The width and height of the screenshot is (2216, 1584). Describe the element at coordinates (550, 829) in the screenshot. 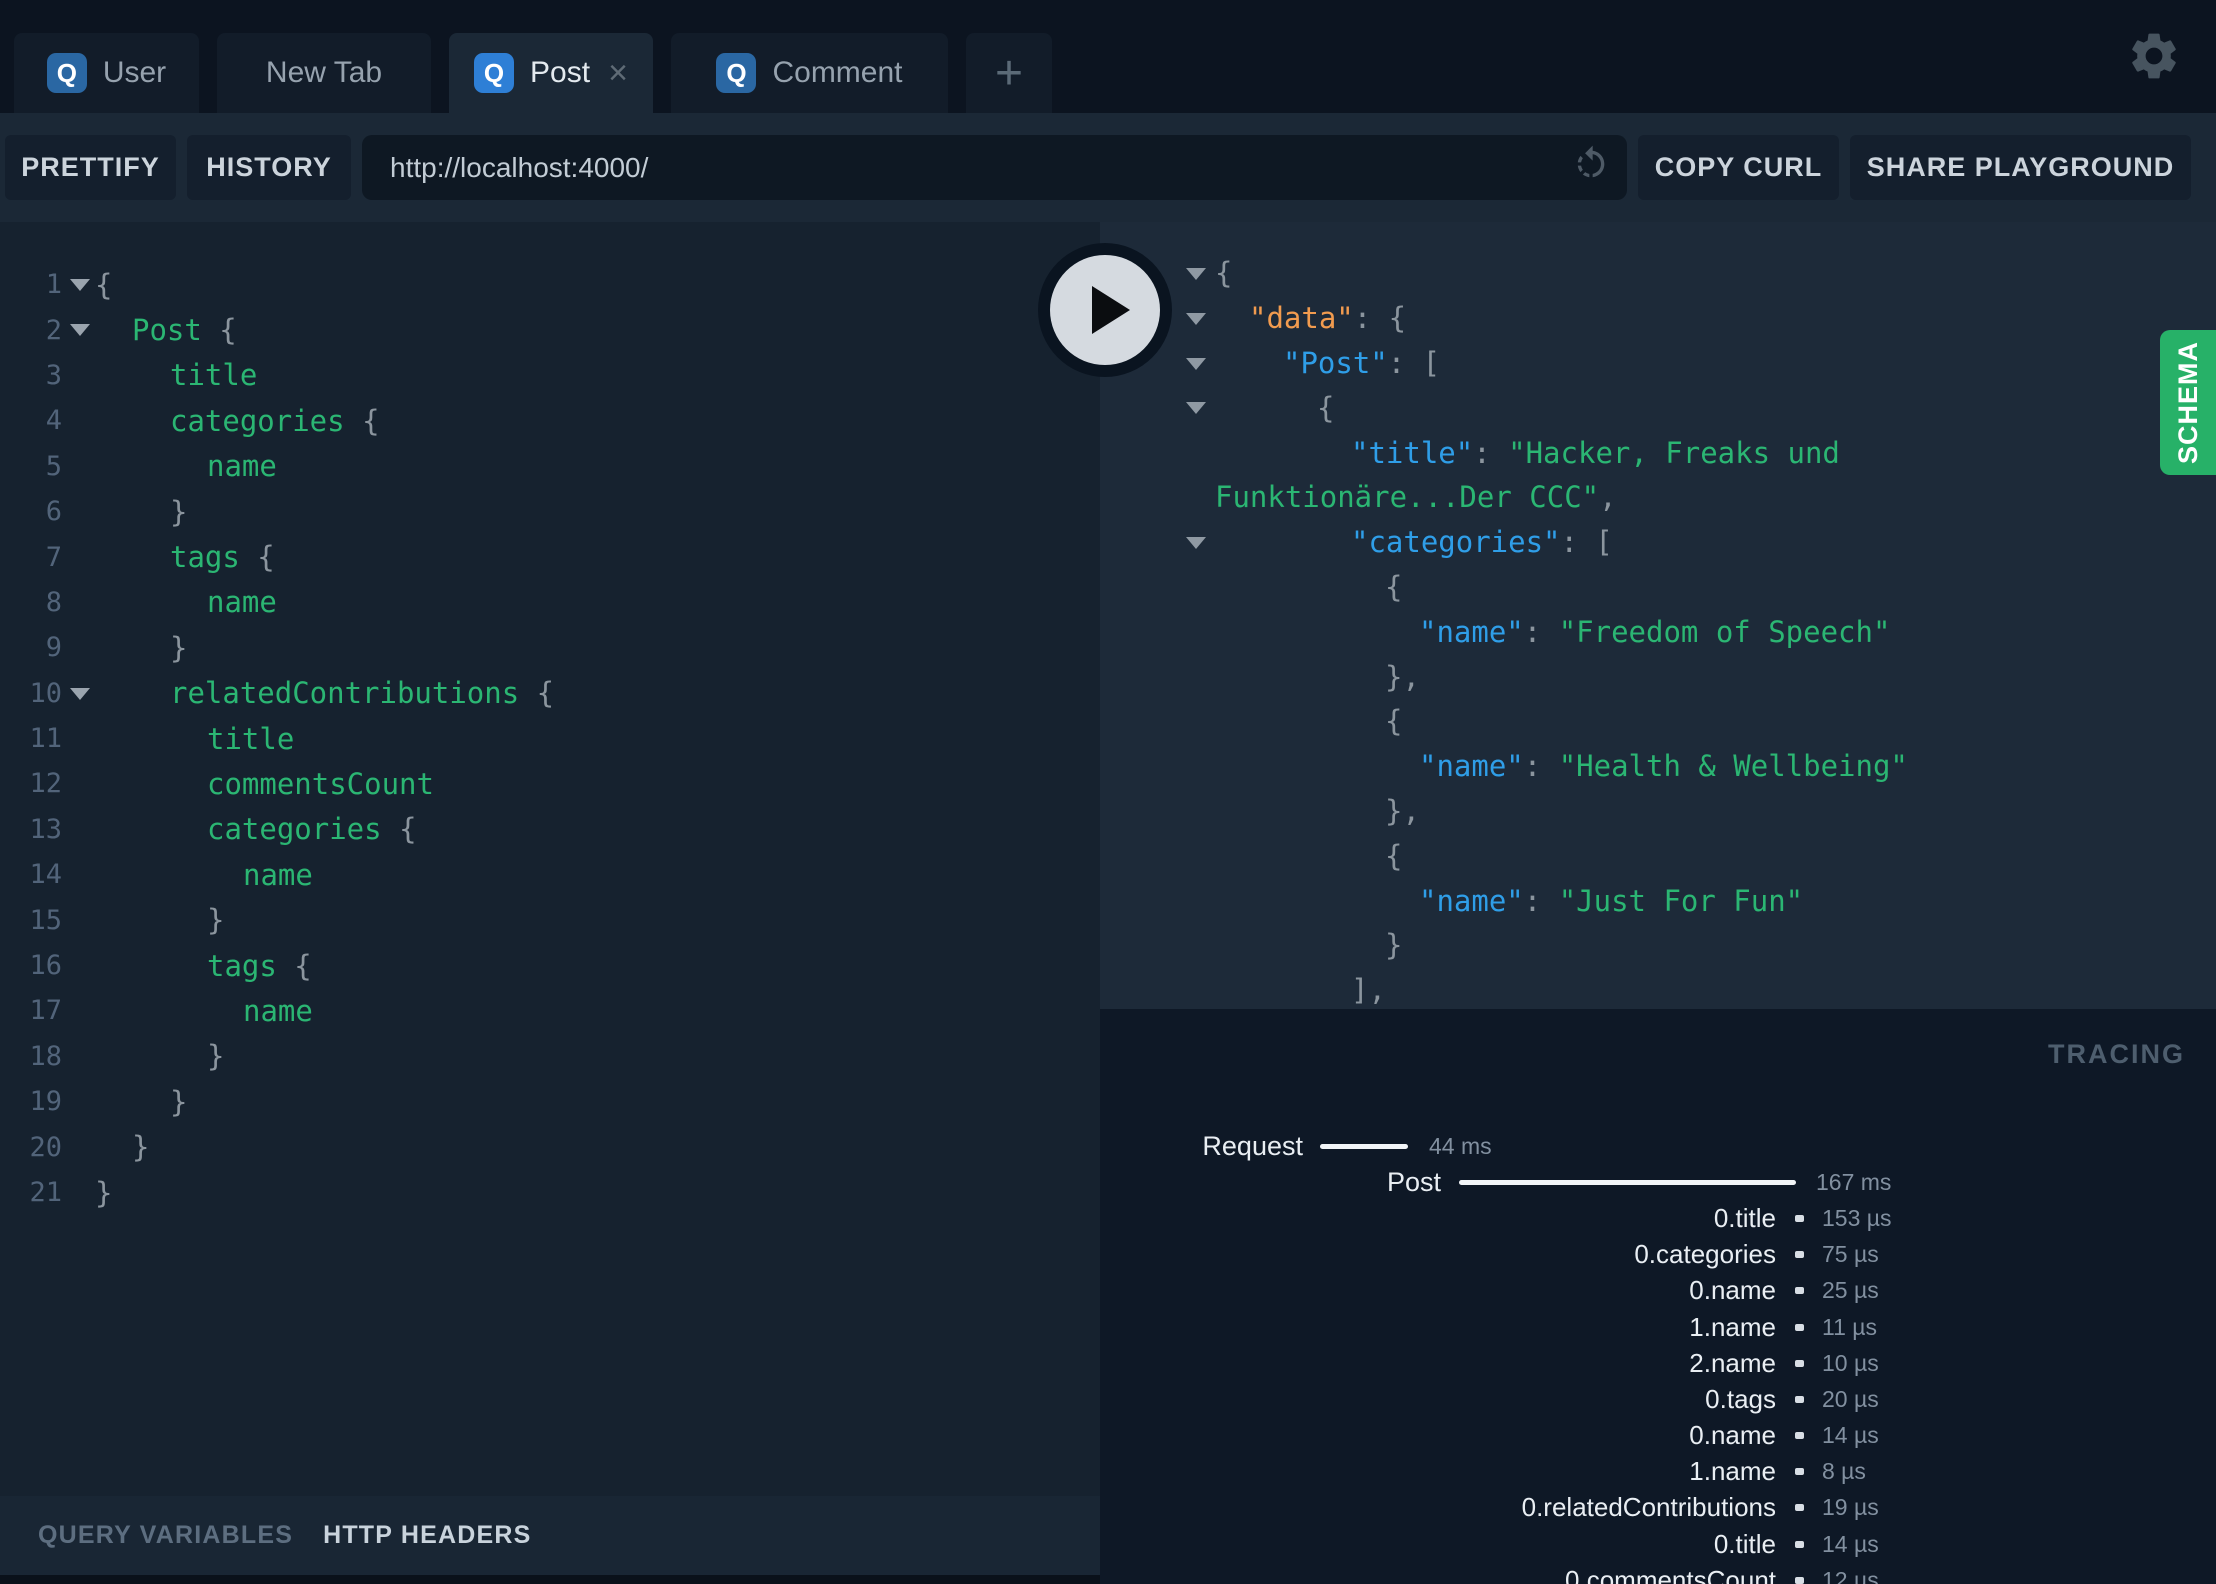

I see `code-line: 13 categories {` at that location.